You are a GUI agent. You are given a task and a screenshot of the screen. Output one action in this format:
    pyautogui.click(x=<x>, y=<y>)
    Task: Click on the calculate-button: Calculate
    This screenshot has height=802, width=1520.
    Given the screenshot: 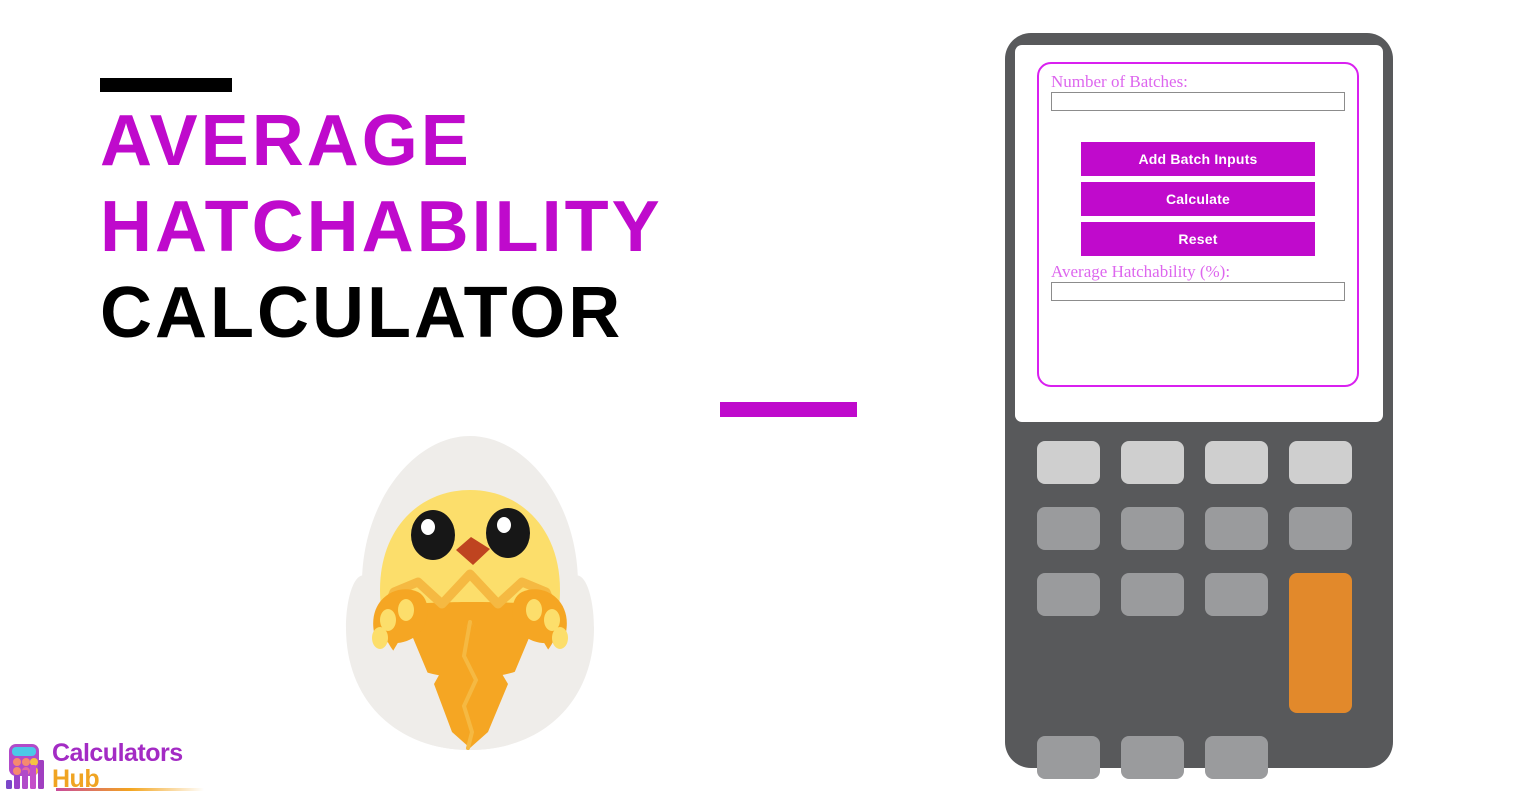 What is the action you would take?
    pyautogui.click(x=1198, y=199)
    